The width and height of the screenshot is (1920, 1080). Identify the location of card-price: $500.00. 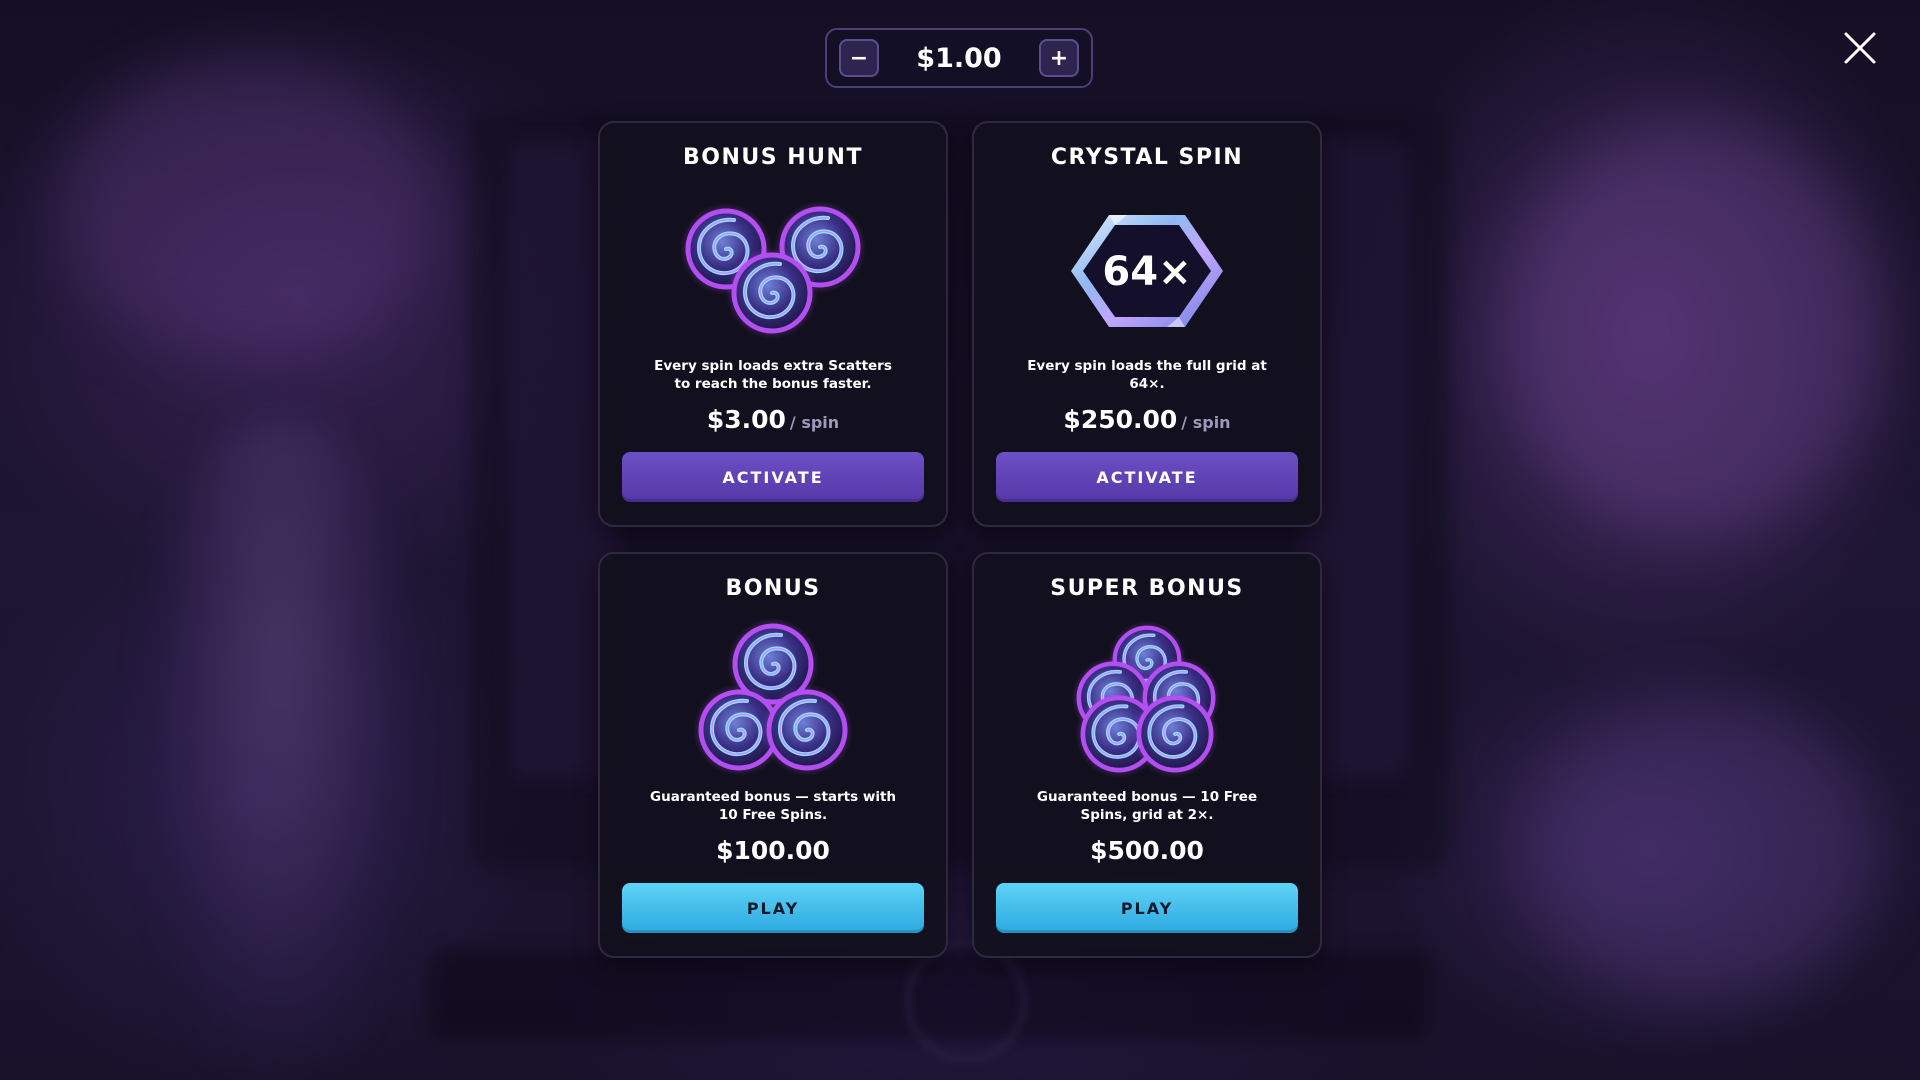
(1147, 850).